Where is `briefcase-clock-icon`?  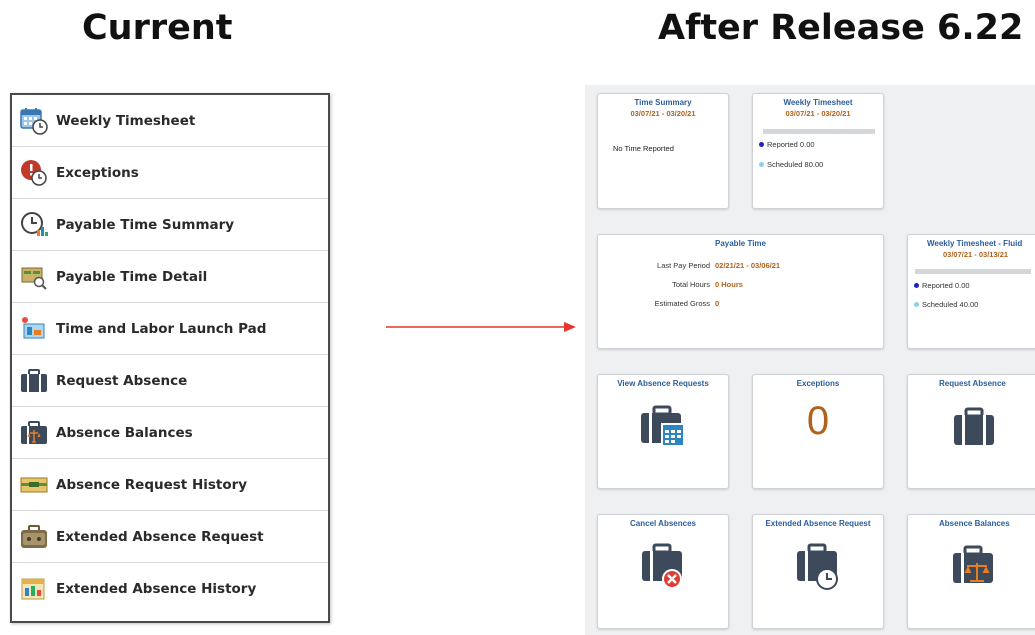 briefcase-clock-icon is located at coordinates (817, 566).